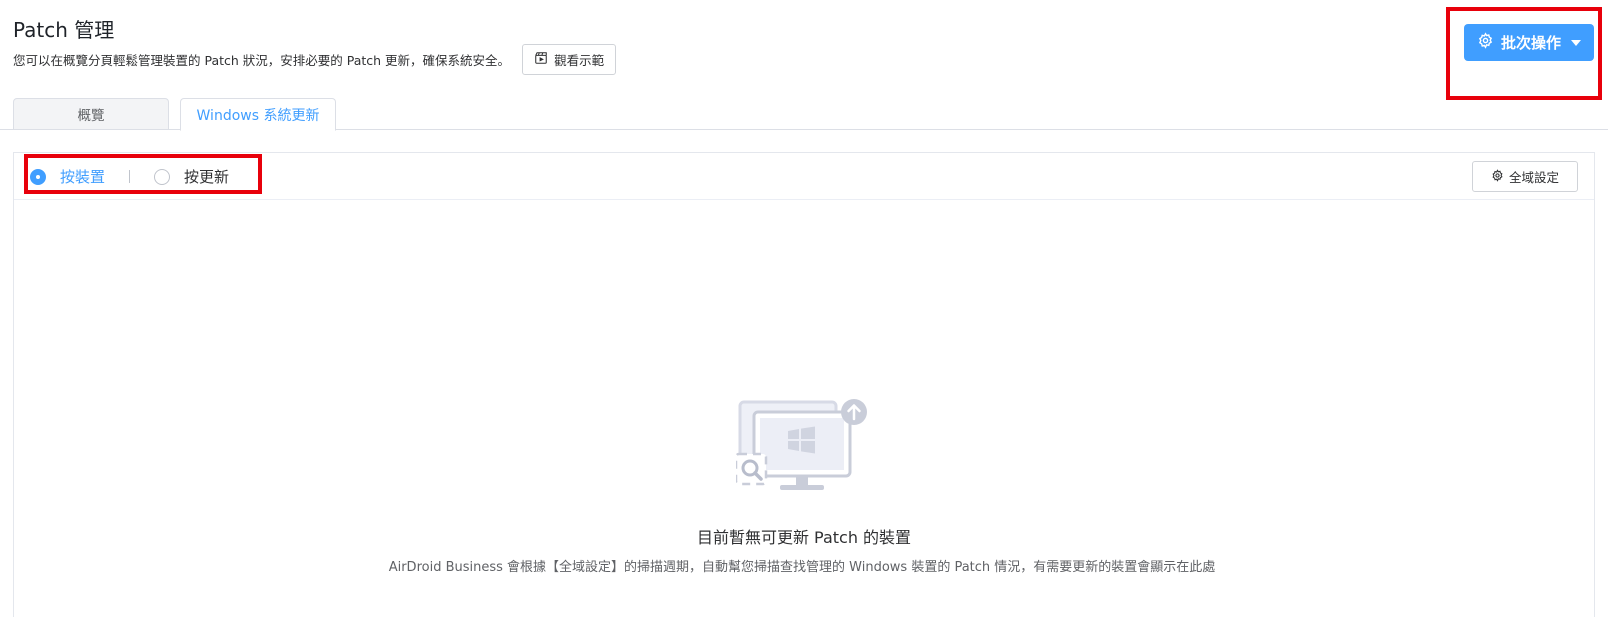 Image resolution: width=1608 pixels, height=617 pixels. Describe the element at coordinates (83, 177) in the screenshot. I see `radio-by-device-label: 按裝置` at that location.